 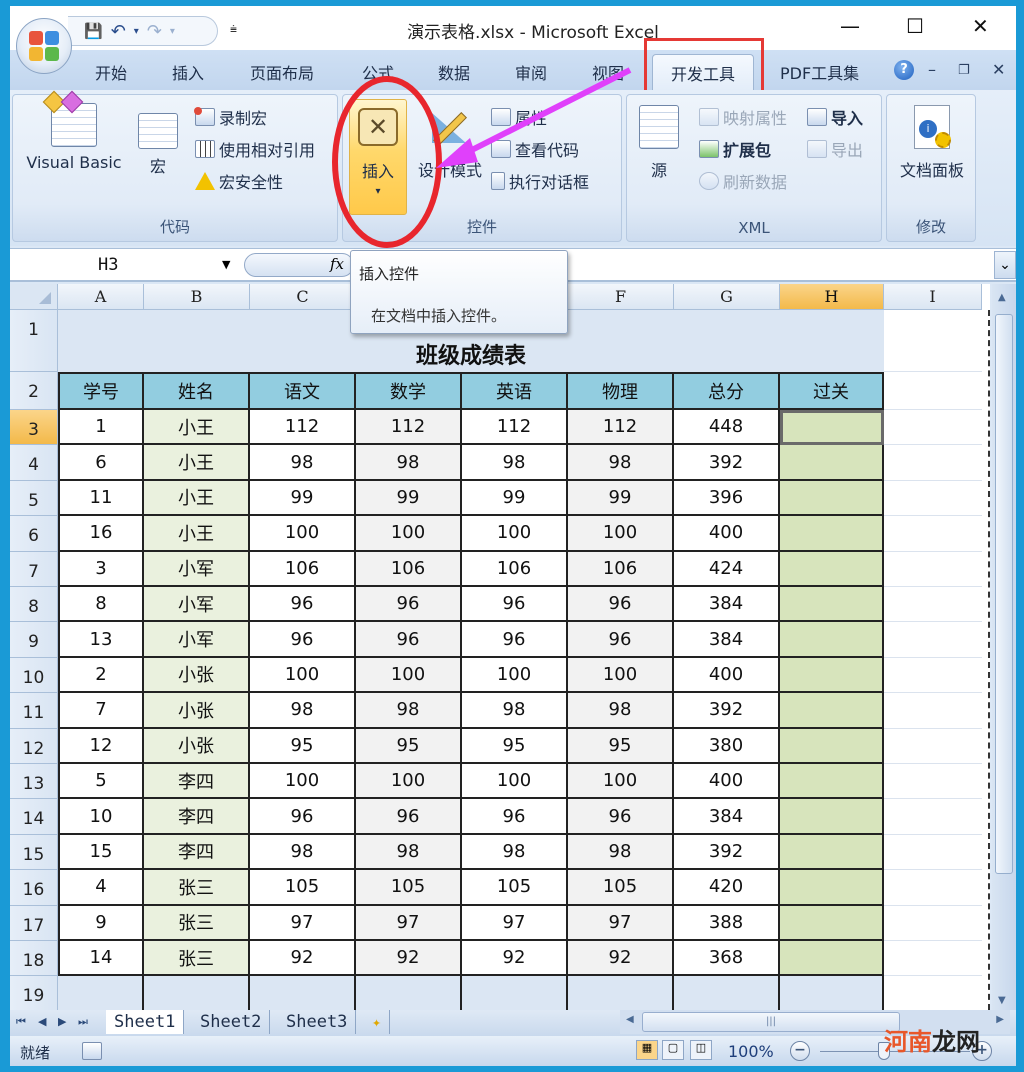 What do you see at coordinates (735, 149) in the screenshot?
I see `expansion-pack-button: 扩展包` at bounding box center [735, 149].